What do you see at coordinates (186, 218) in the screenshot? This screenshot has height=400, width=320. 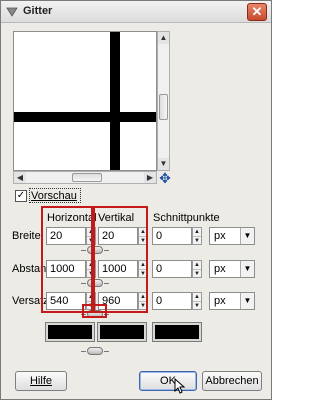 I see `column-header-intersections: Schnittpunkte` at bounding box center [186, 218].